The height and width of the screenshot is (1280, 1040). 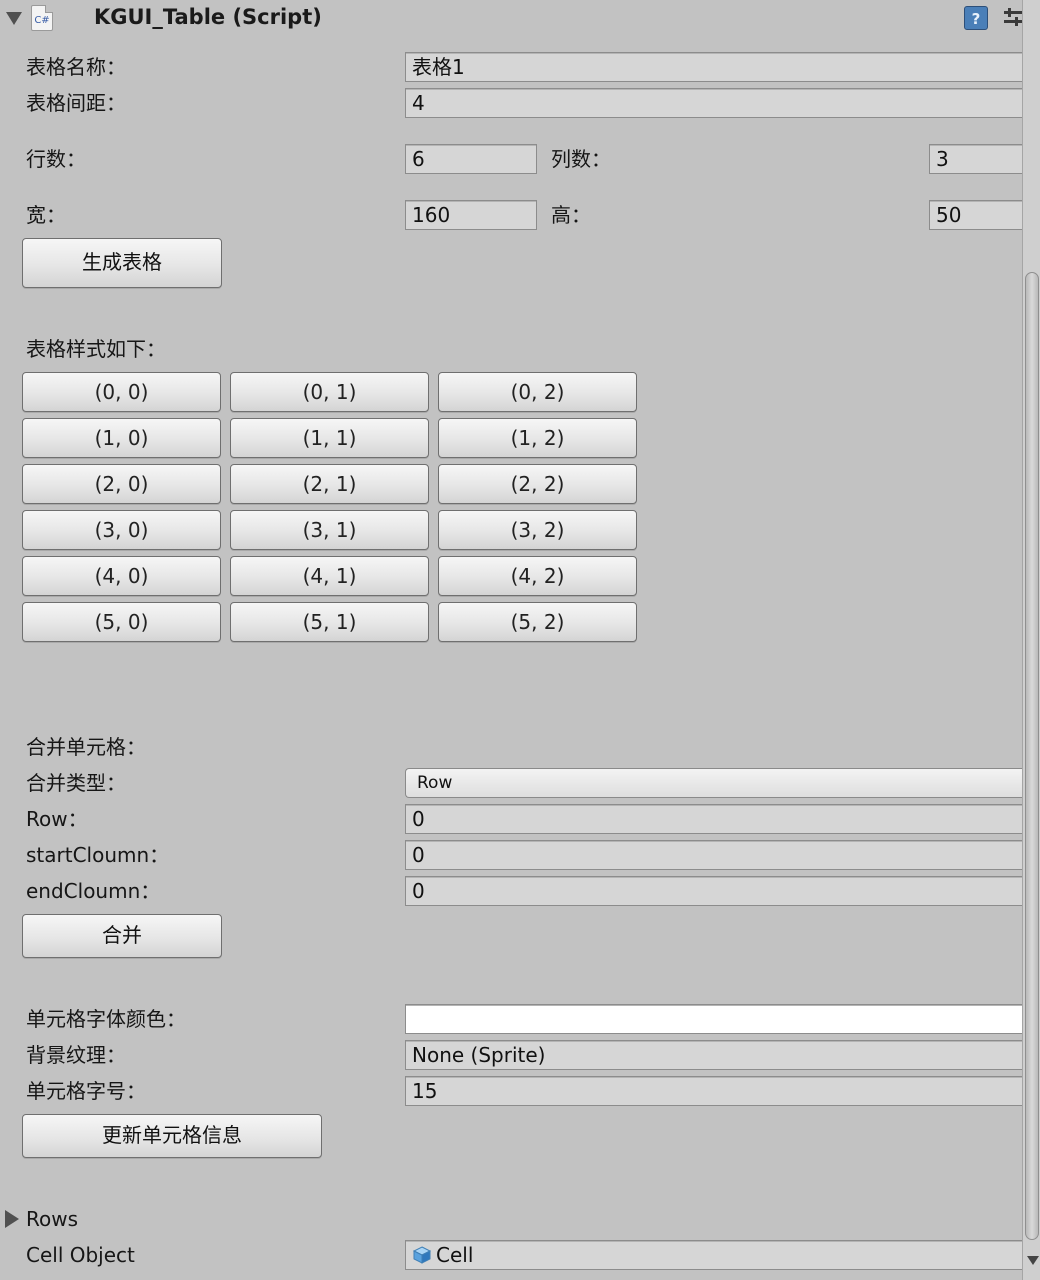 What do you see at coordinates (52, 1219) in the screenshot?
I see `rows-foldout-label: Rows` at bounding box center [52, 1219].